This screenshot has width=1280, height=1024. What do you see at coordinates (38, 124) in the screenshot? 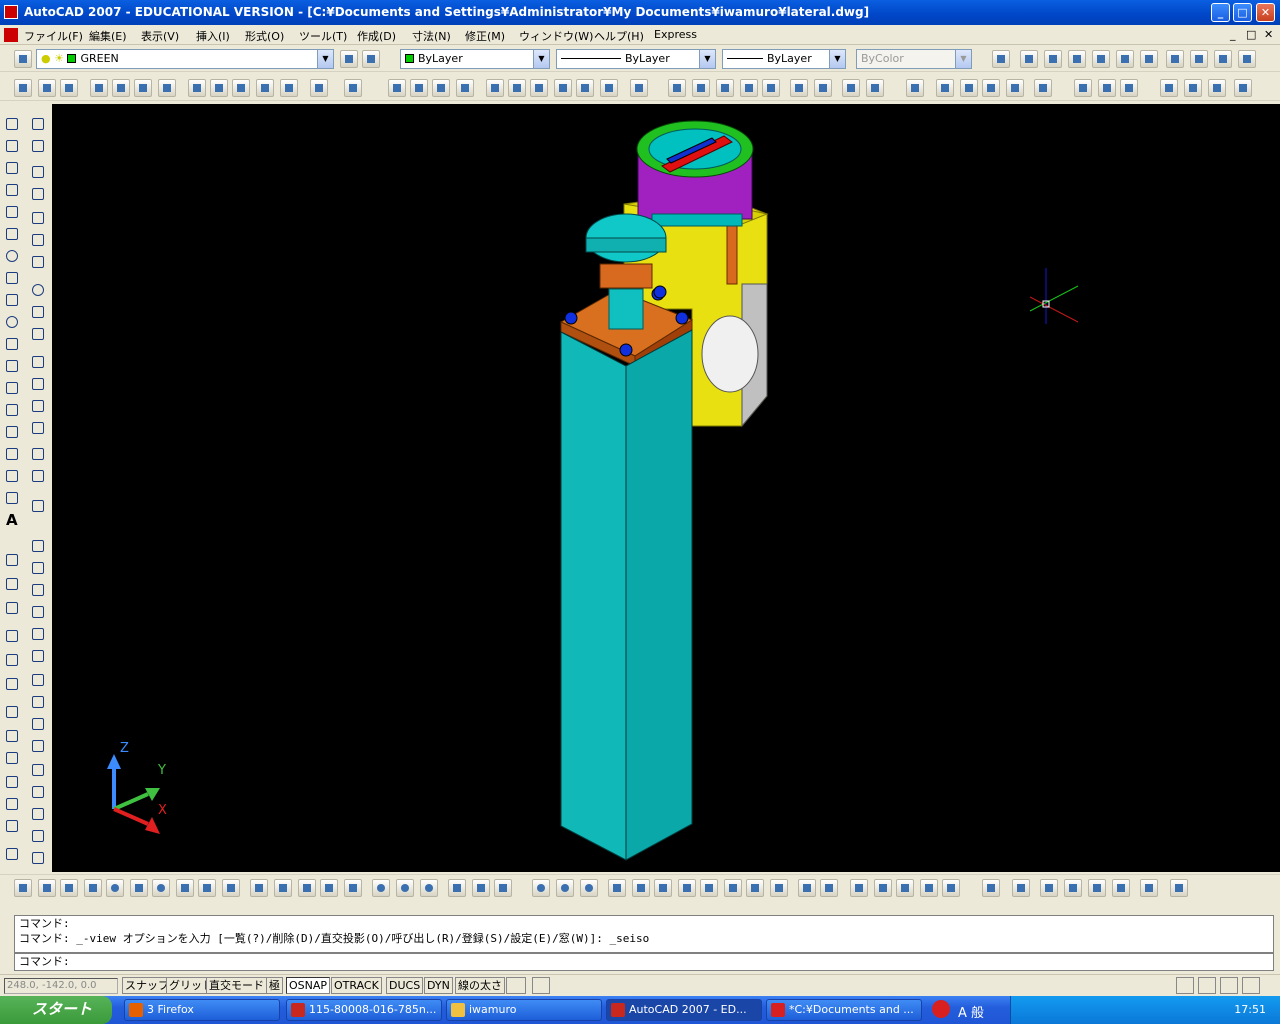
I see `erase-icon` at bounding box center [38, 124].